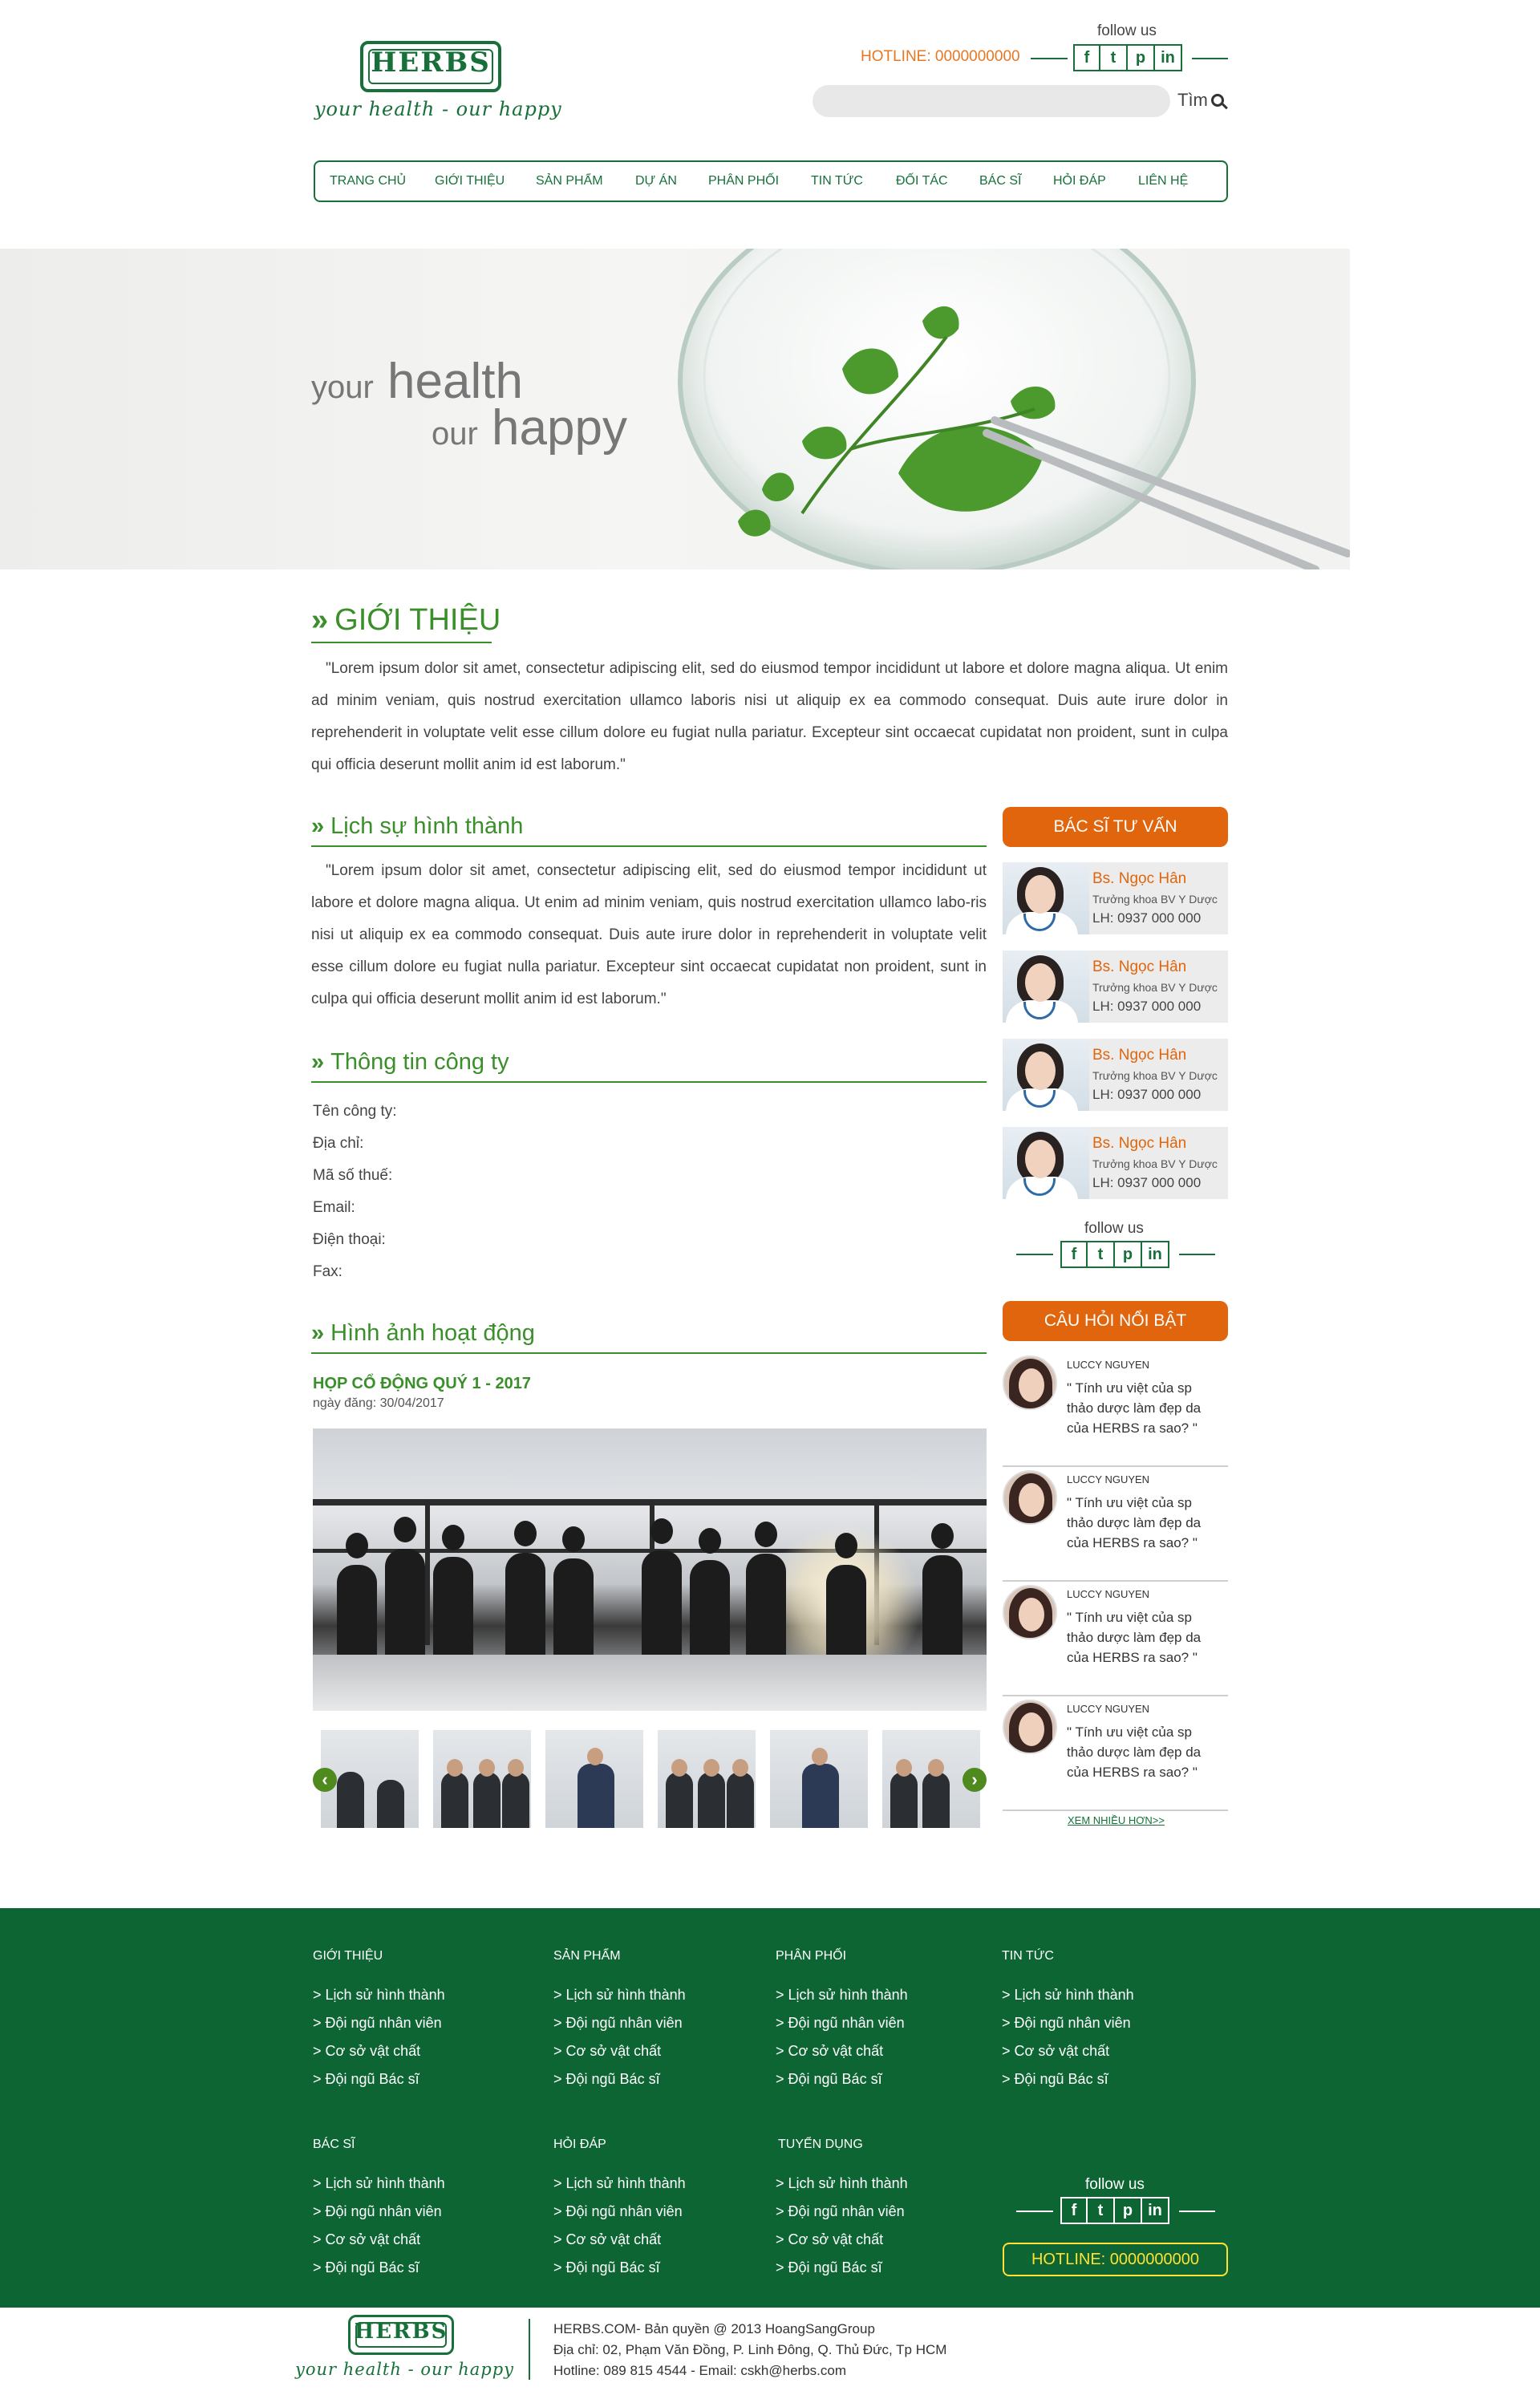 The width and height of the screenshot is (1540, 2391). What do you see at coordinates (1015, 409) in the screenshot?
I see `petri-dish-illustration` at bounding box center [1015, 409].